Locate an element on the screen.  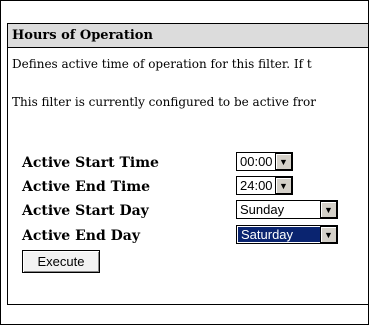
active-end-day-select: Saturday ▼ is located at coordinates (287, 234).